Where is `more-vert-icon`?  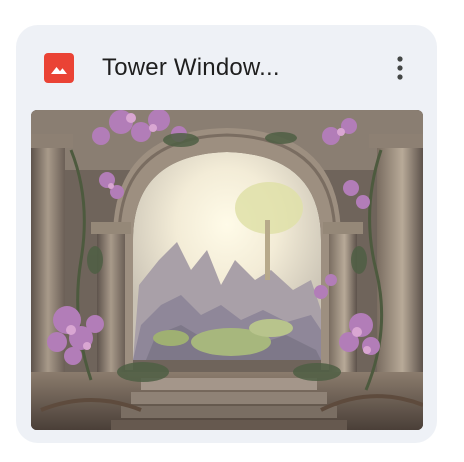
more-vert-icon is located at coordinates (400, 68).